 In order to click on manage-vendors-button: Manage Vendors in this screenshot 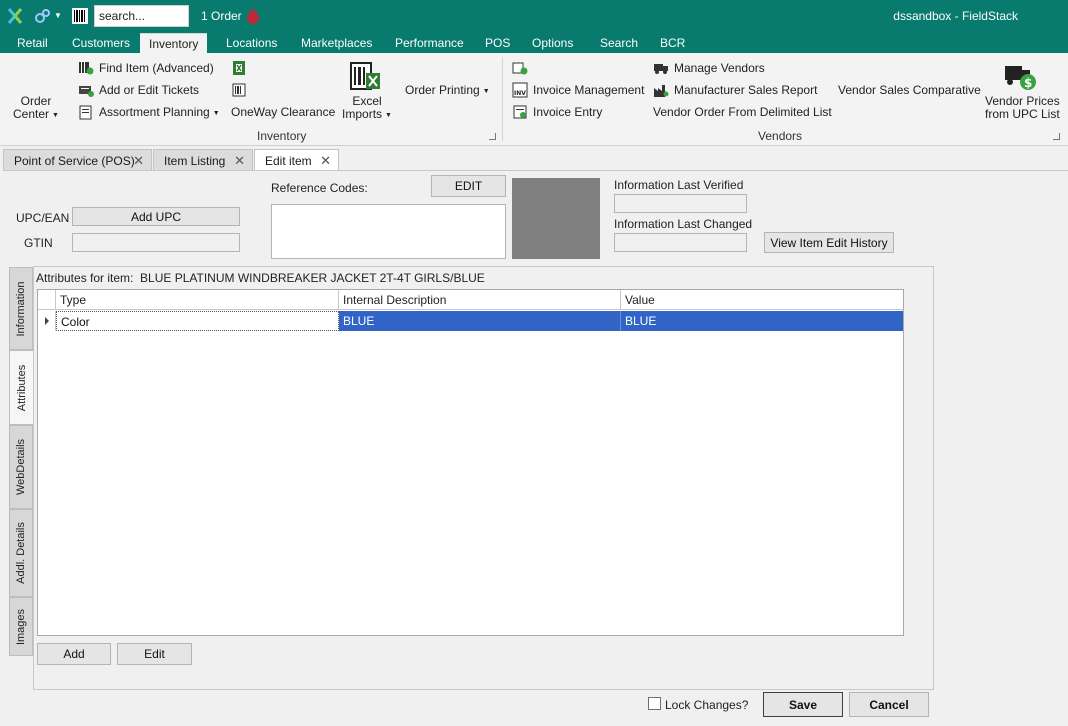, I will do `click(719, 68)`.